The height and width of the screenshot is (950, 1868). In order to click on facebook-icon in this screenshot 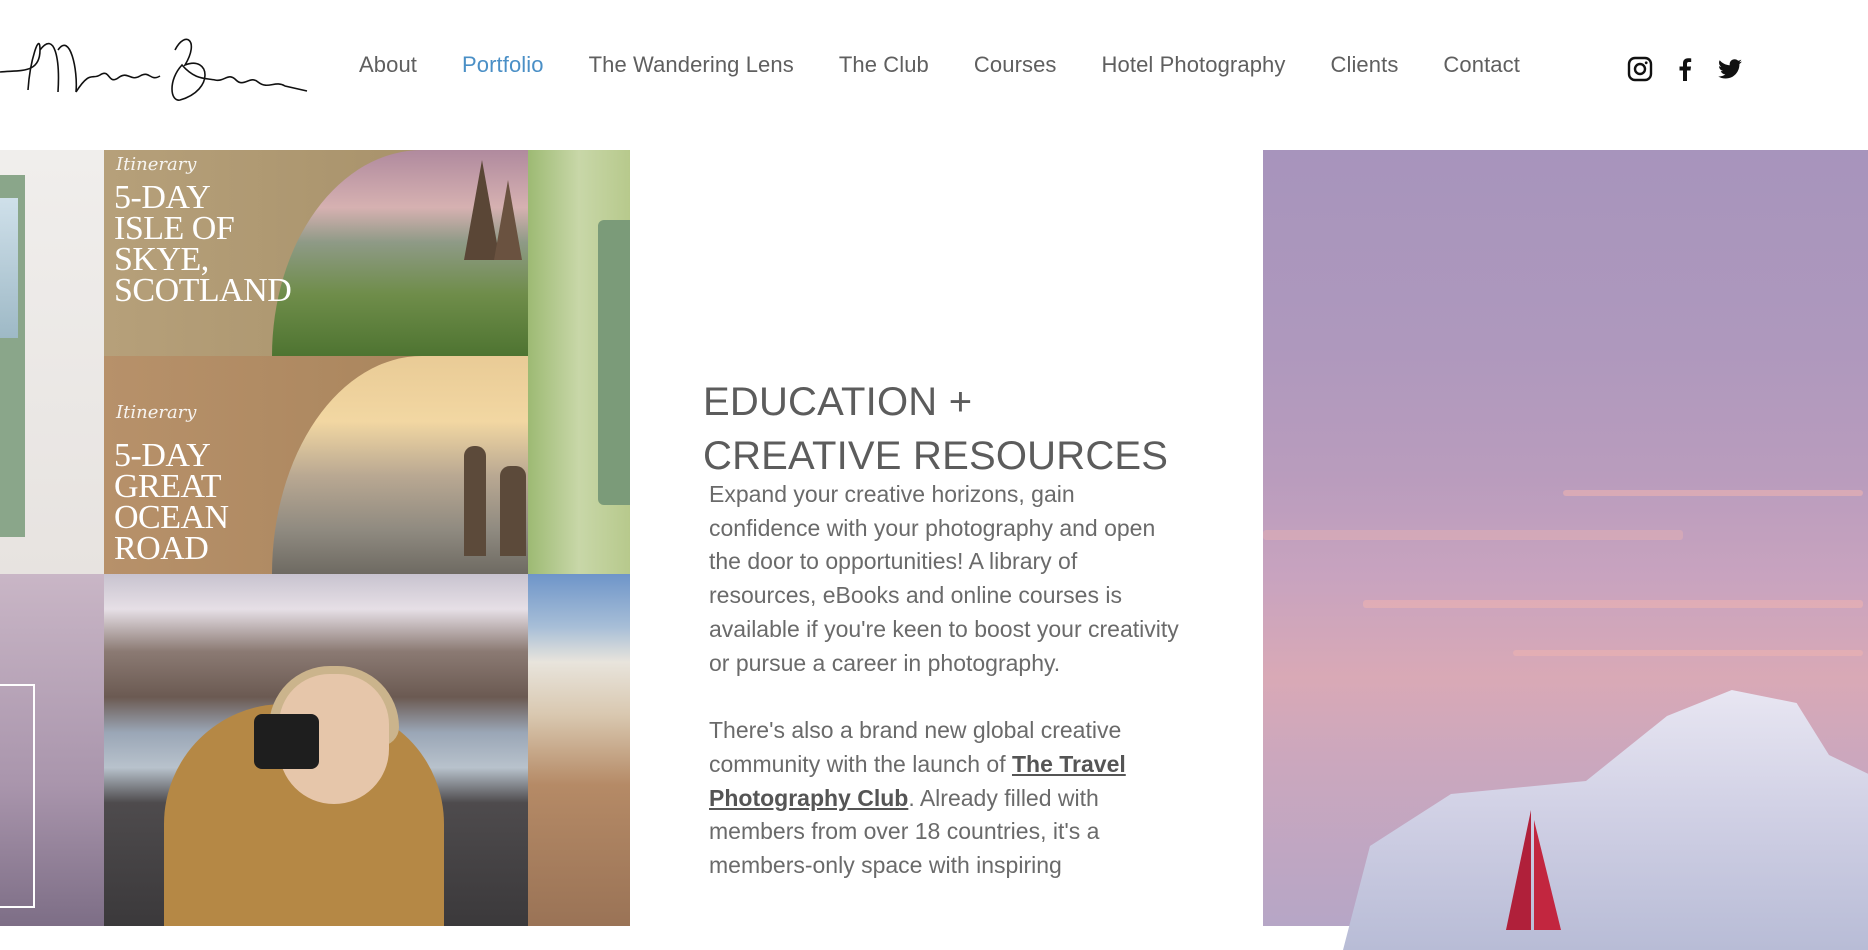, I will do `click(1685, 69)`.